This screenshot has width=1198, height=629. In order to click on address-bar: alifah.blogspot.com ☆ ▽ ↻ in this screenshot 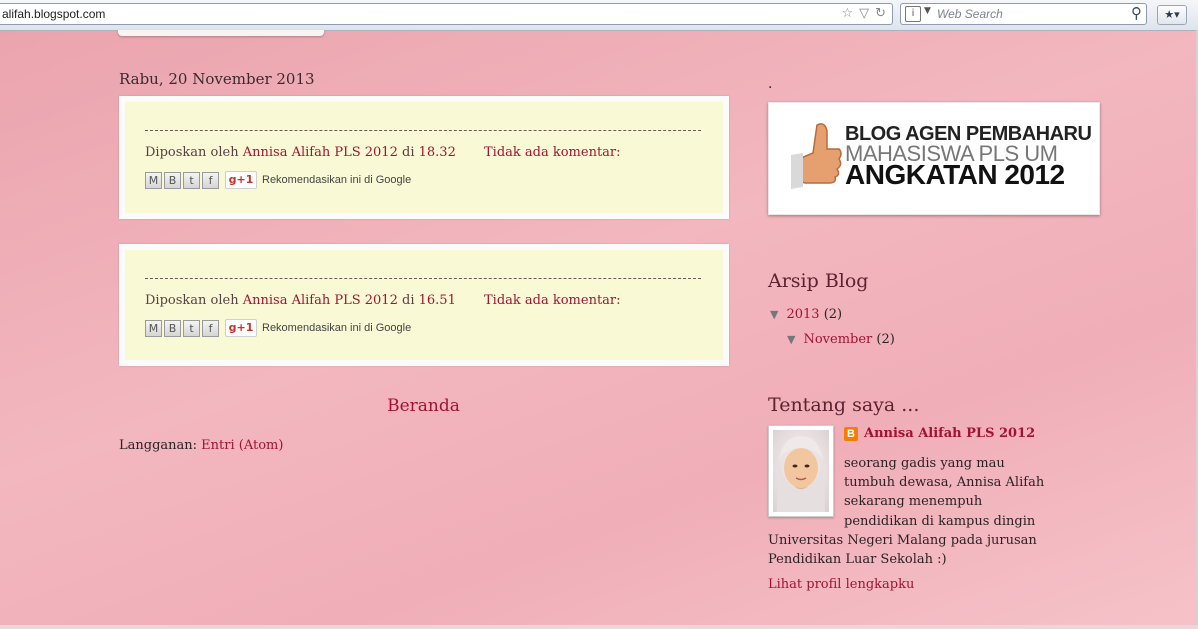, I will do `click(446, 14)`.